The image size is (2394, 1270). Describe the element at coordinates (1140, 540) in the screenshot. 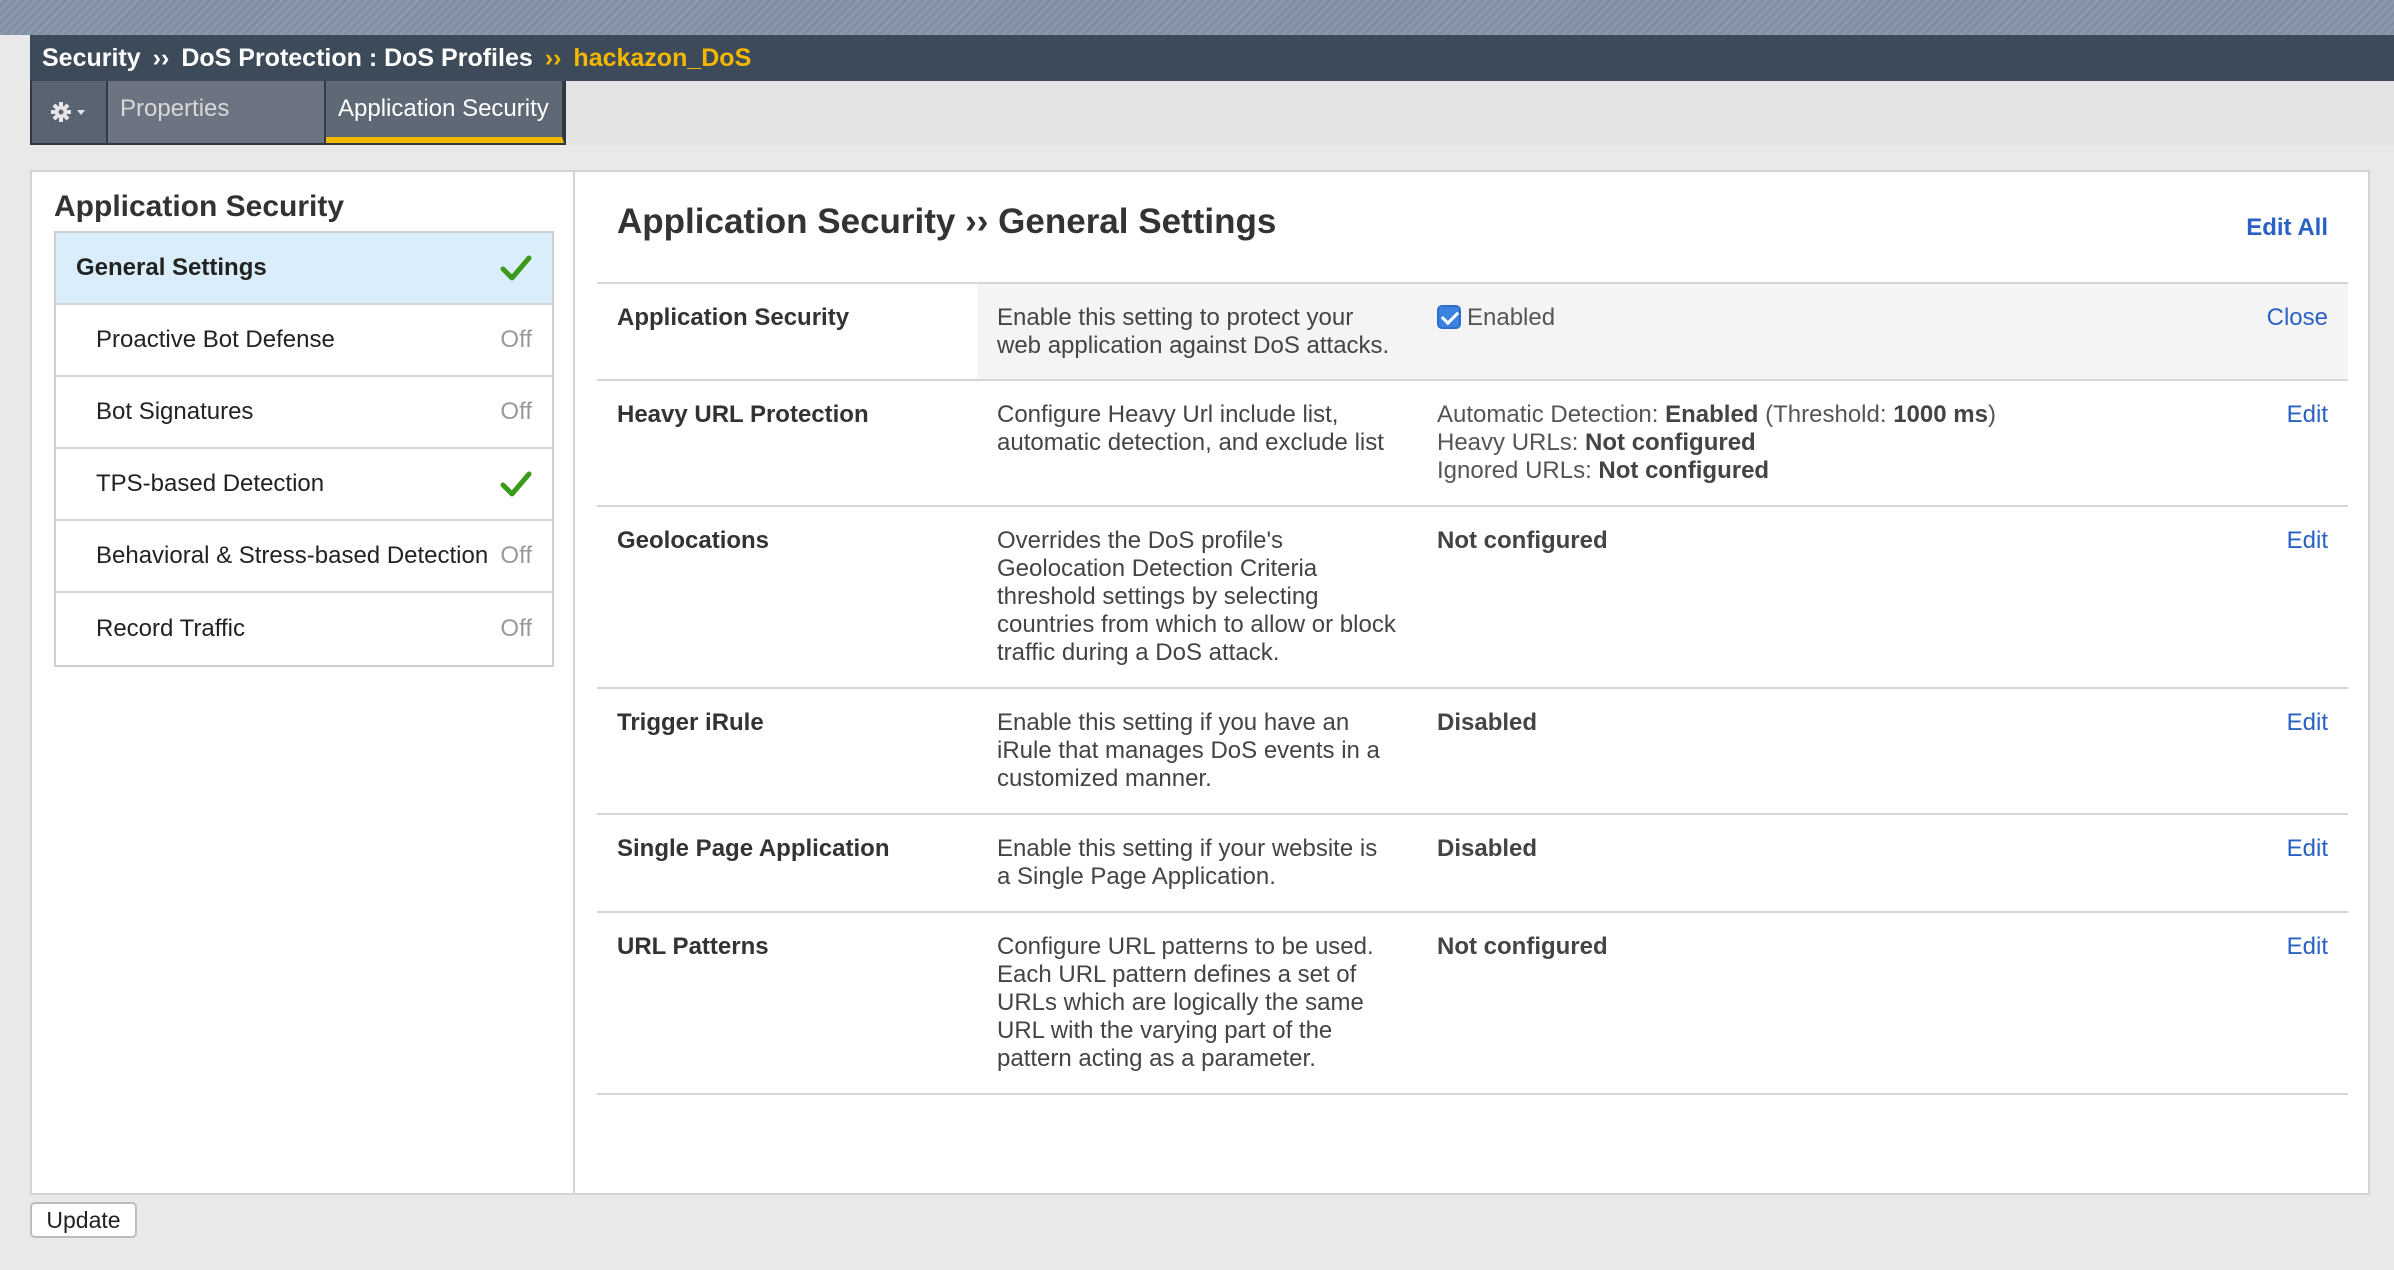

I see `desc-line: Overrides the DoS profile's` at that location.